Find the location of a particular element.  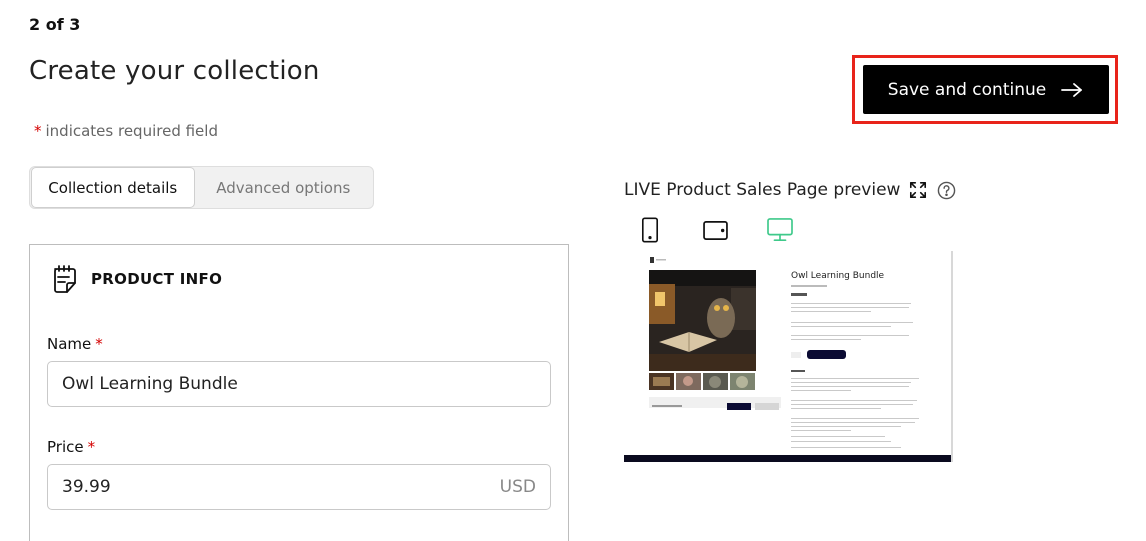

preview-price-line is located at coordinates (799, 294).